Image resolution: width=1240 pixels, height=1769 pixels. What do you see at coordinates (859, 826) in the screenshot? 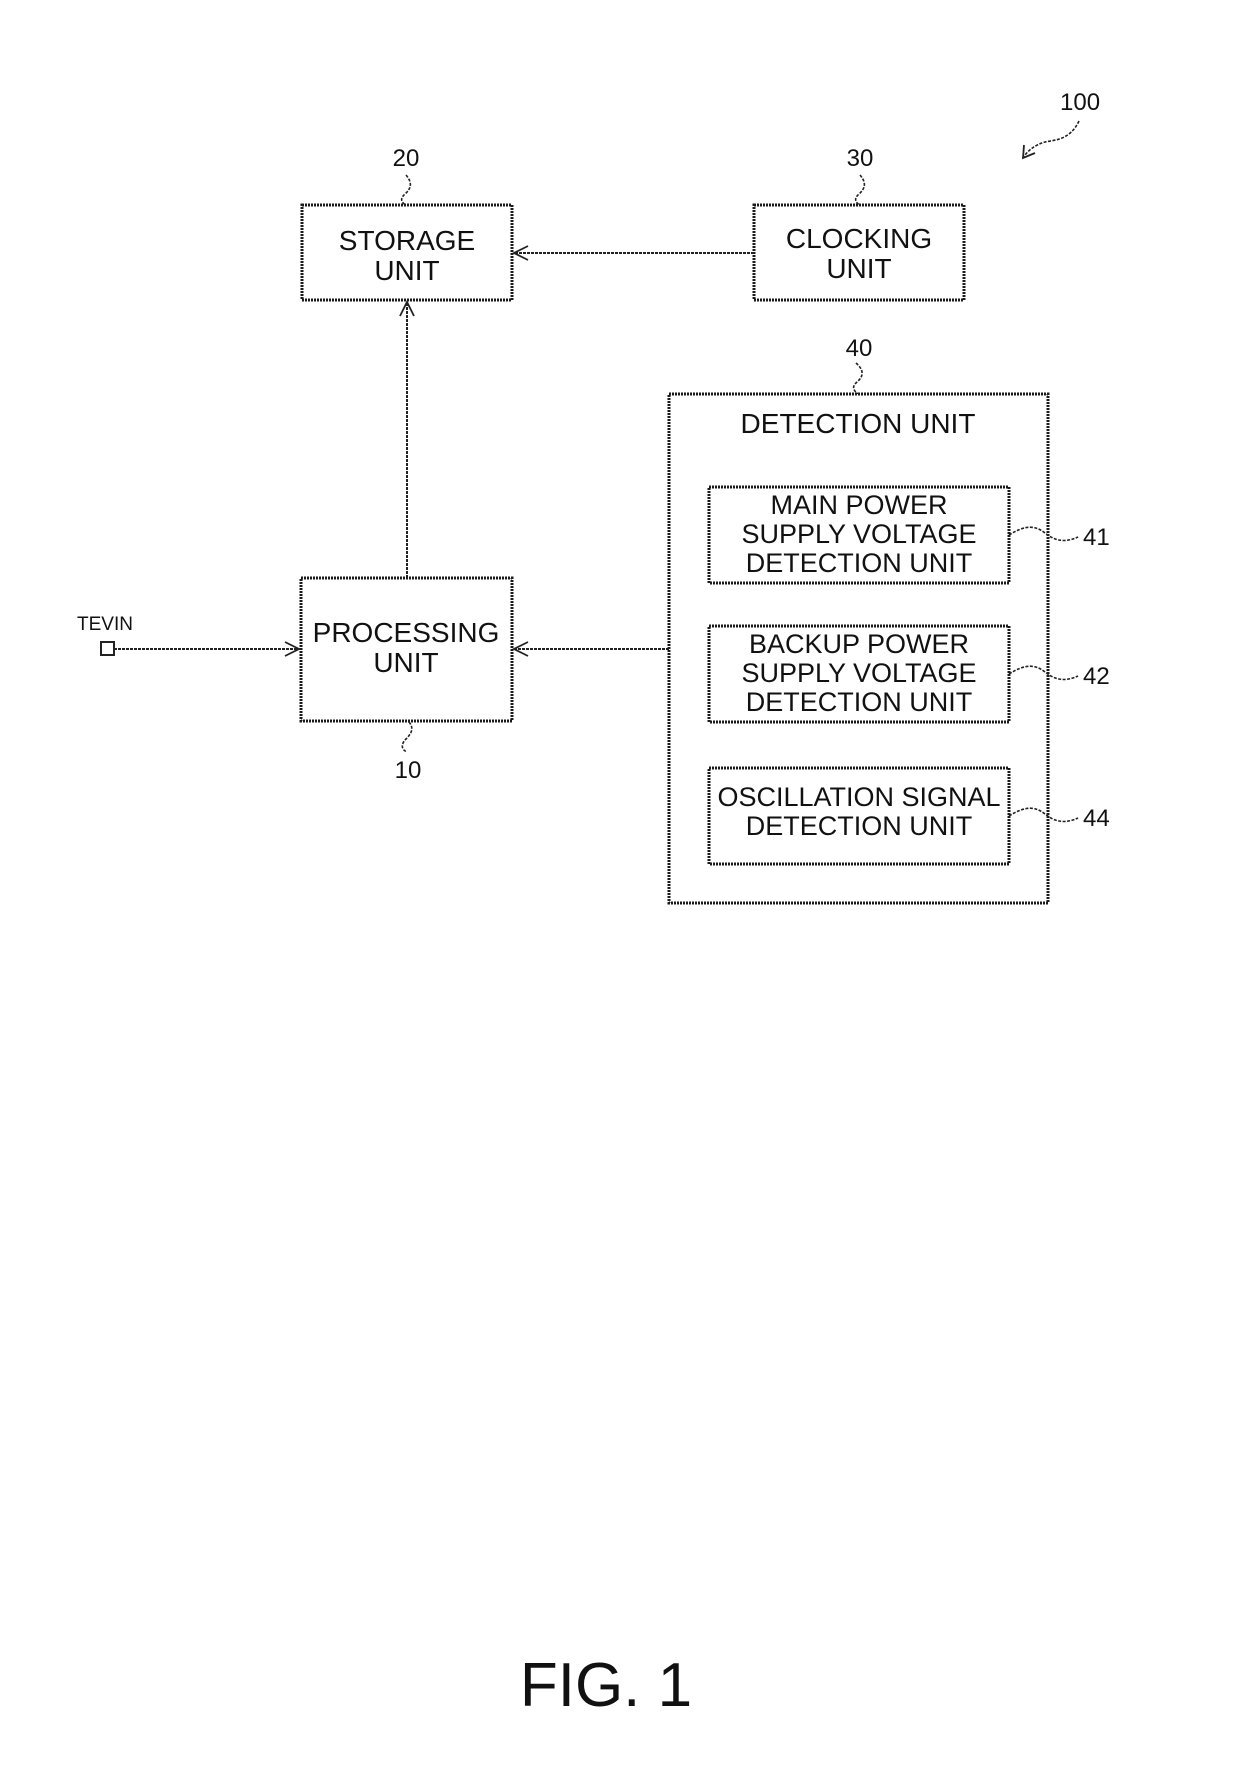
I see `oscillation-detection-label-line-2: DETECTION UNIT` at bounding box center [859, 826].